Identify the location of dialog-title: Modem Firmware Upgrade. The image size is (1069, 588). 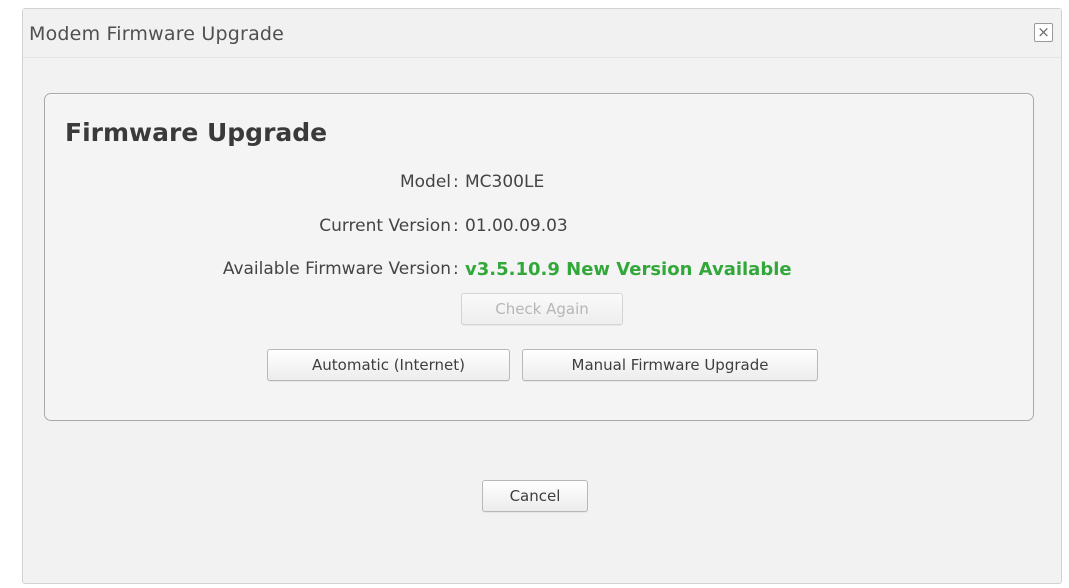
(157, 34).